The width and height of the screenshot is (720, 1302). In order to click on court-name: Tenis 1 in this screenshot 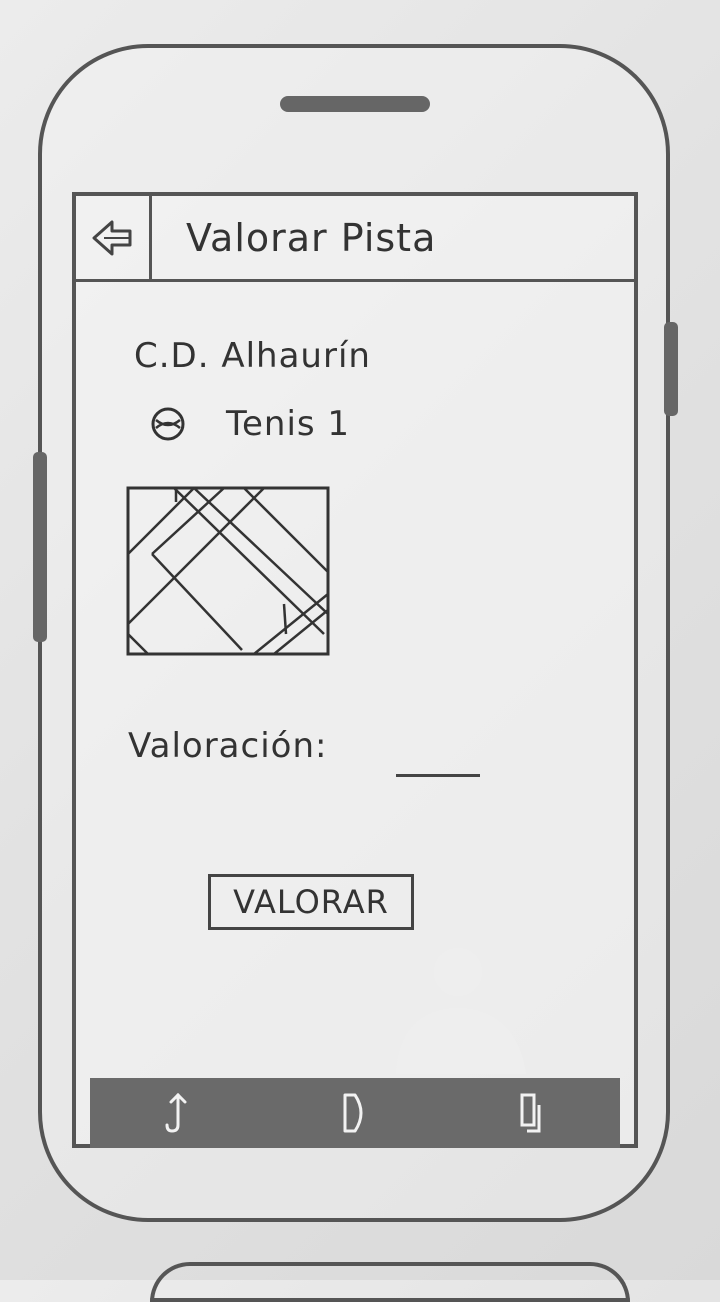, I will do `click(288, 424)`.